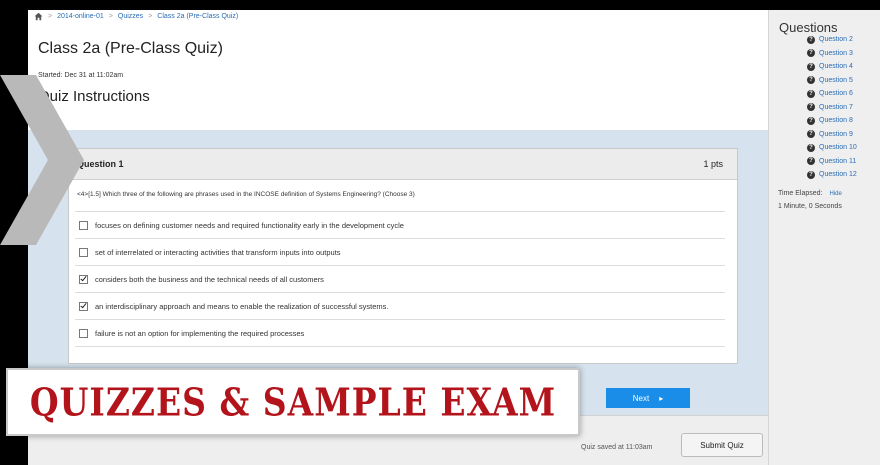 The width and height of the screenshot is (880, 465). What do you see at coordinates (835, 194) in the screenshot?
I see `hide-timer-link: Hide` at bounding box center [835, 194].